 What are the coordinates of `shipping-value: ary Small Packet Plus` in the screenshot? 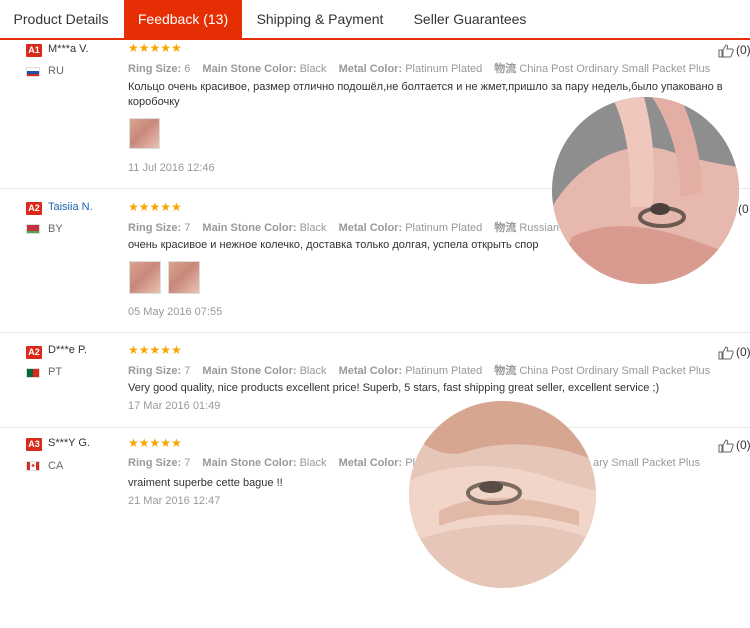 It's located at (646, 463).